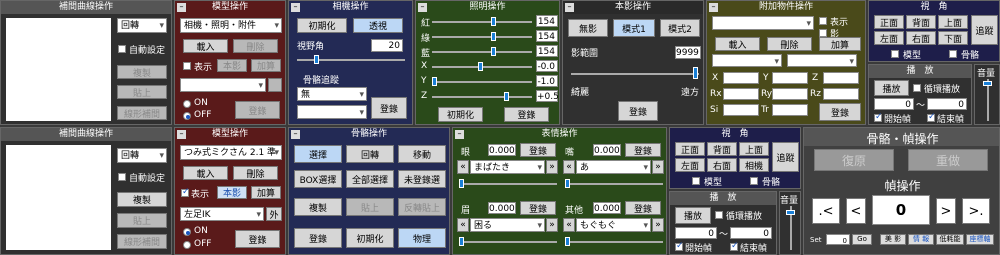 This screenshot has height=255, width=1000. What do you see at coordinates (463, 167) in the screenshot?
I see `eye-prev-button: «` at bounding box center [463, 167].